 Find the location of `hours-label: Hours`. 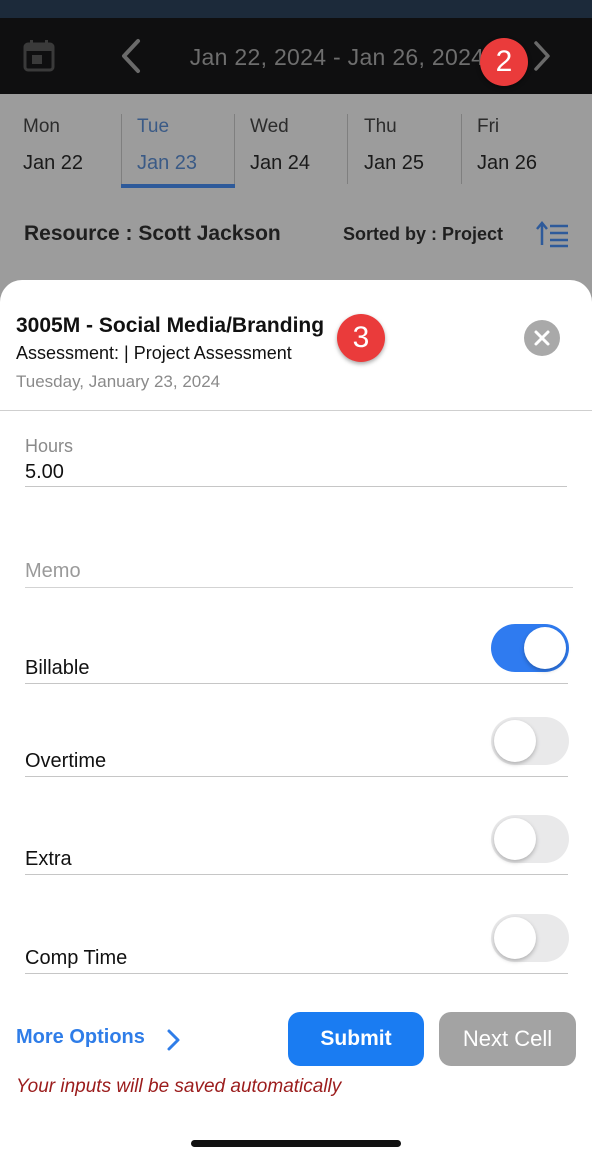

hours-label: Hours is located at coordinates (49, 446).